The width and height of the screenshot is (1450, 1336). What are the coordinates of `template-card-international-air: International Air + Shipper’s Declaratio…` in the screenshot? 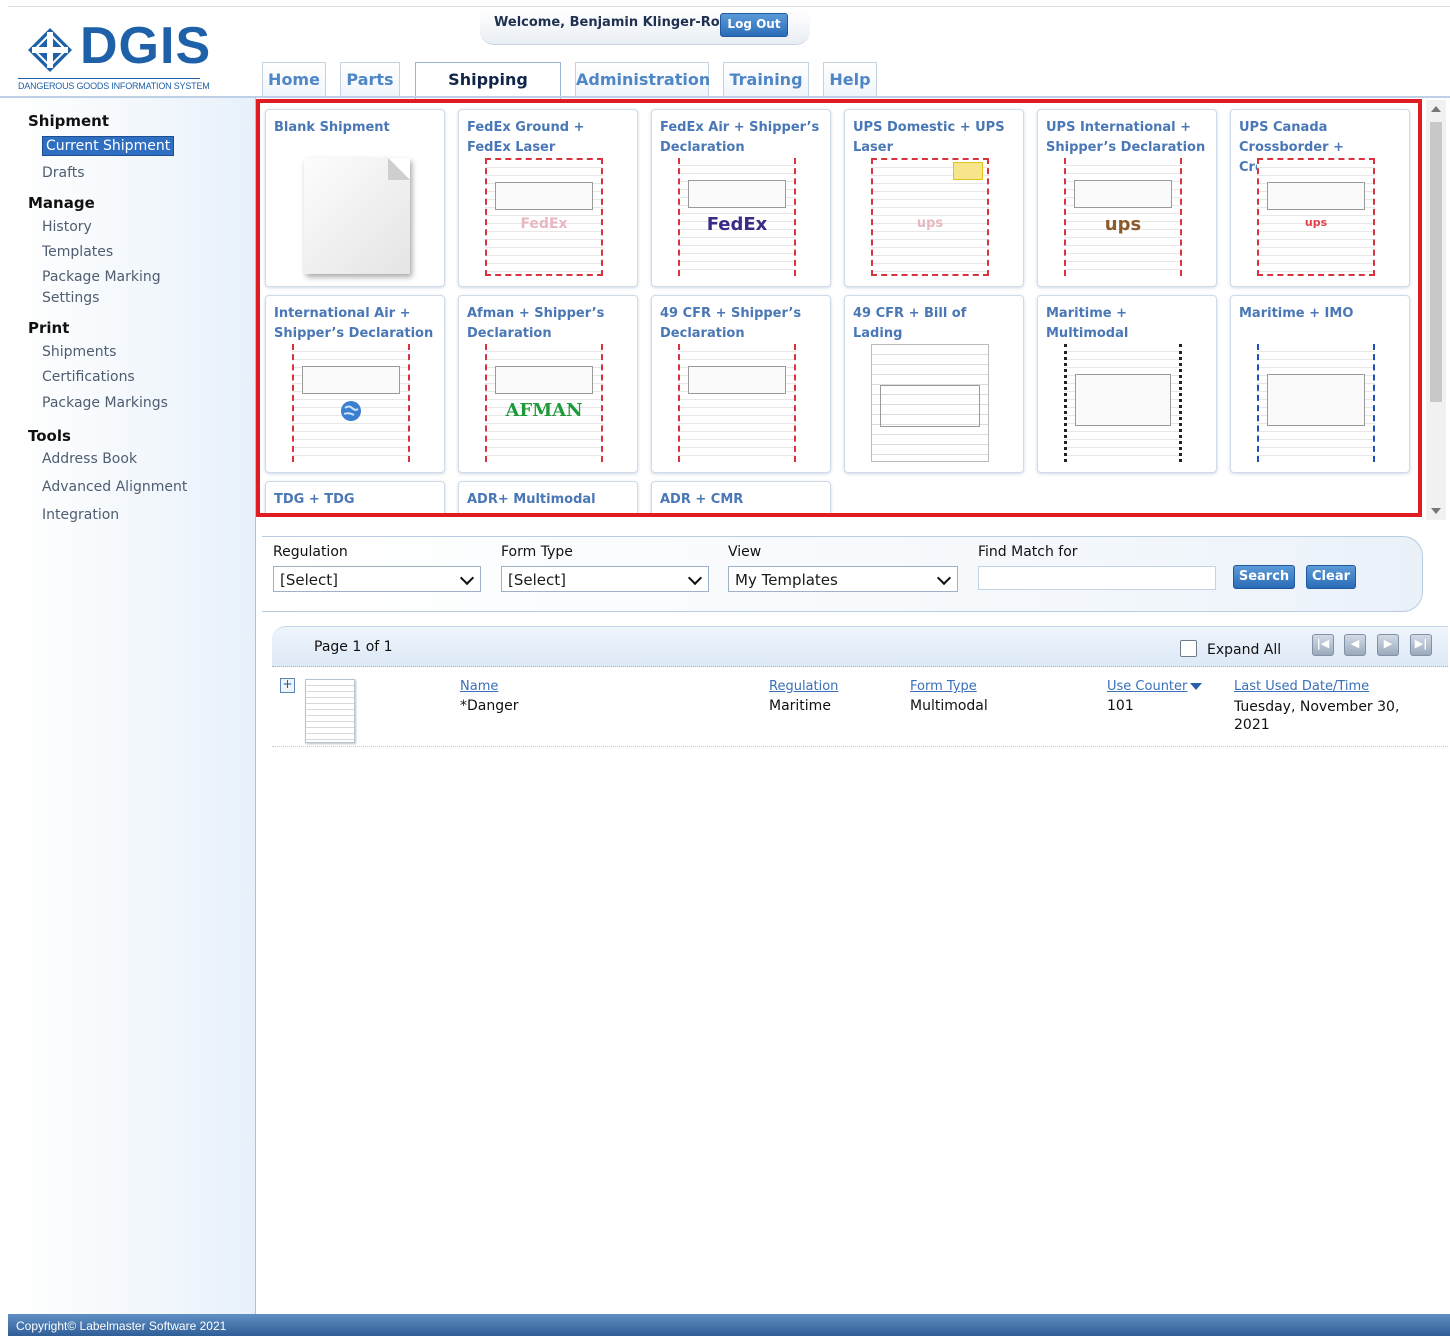 It's located at (355, 384).